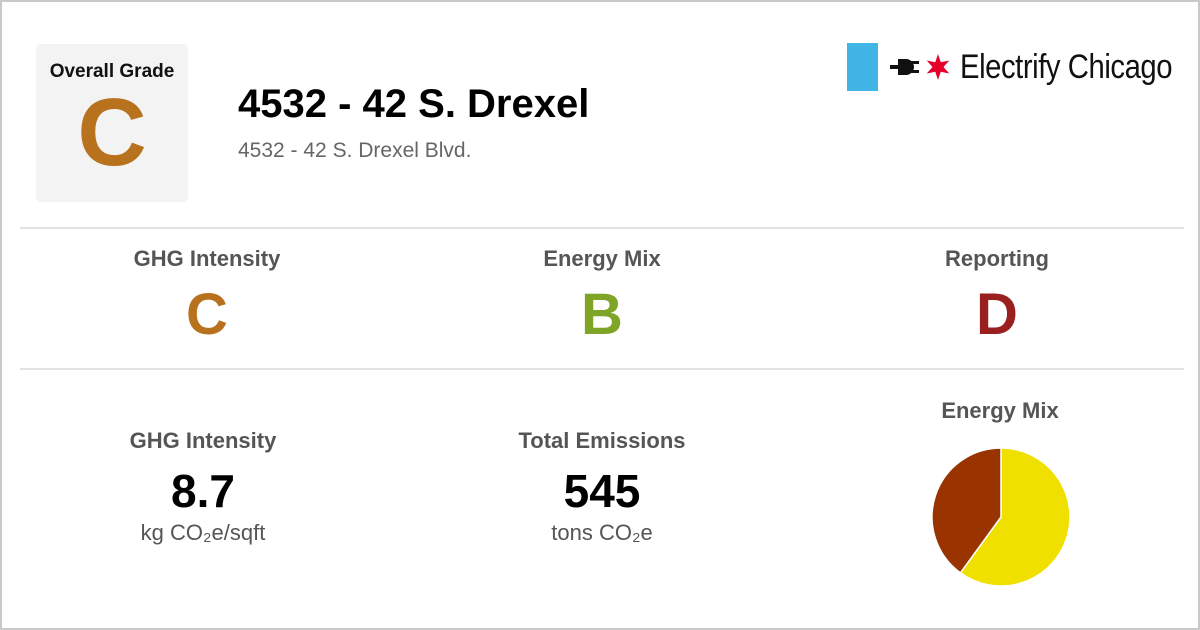  Describe the element at coordinates (112, 132) in the screenshot. I see `overall-grade-letter: C` at that location.